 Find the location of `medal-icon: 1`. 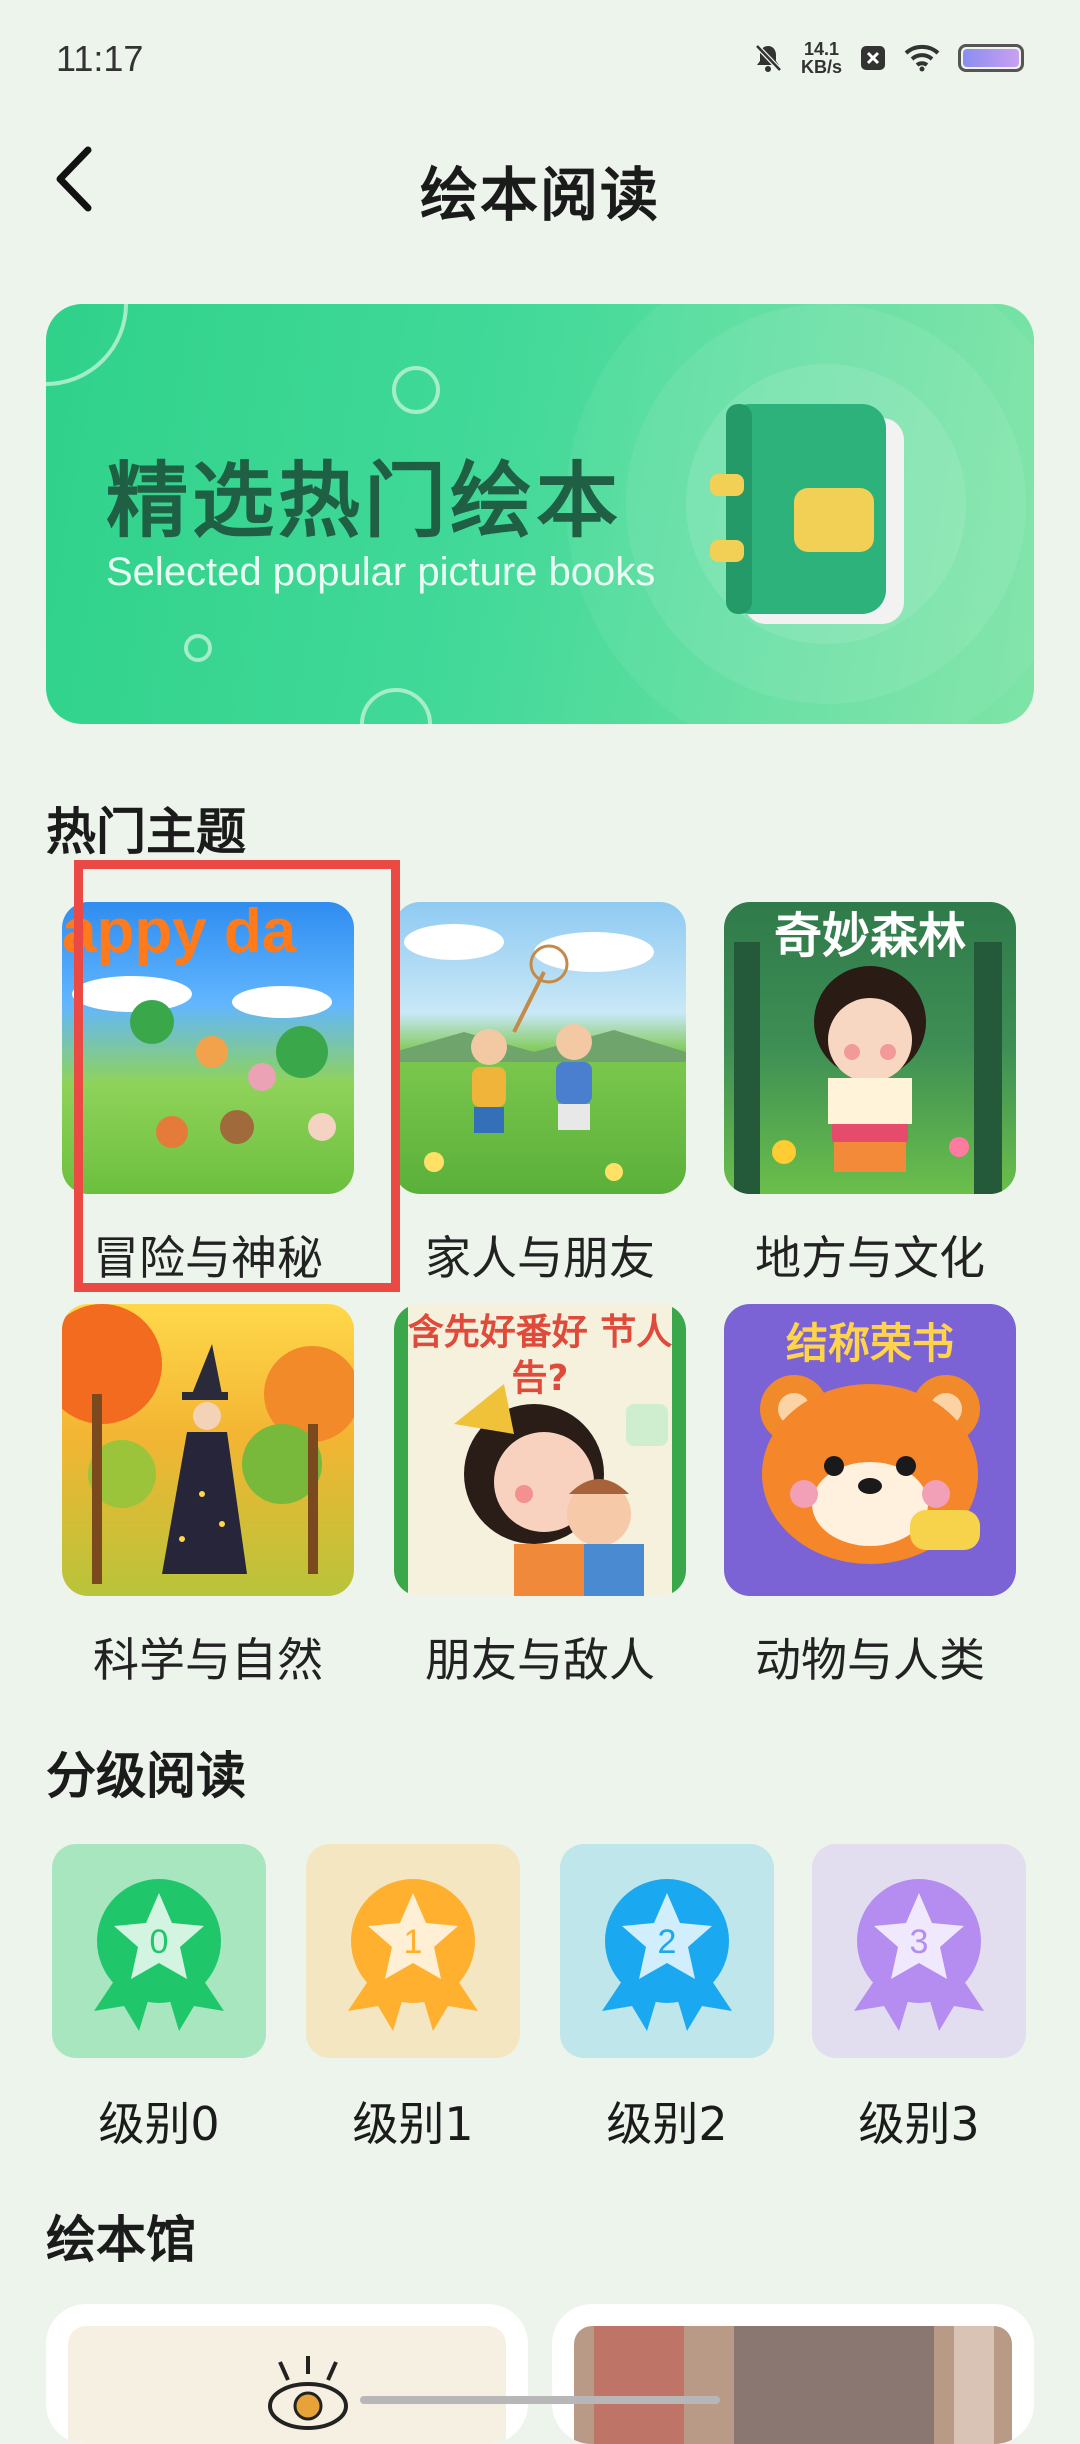

medal-icon: 1 is located at coordinates (413, 1955).